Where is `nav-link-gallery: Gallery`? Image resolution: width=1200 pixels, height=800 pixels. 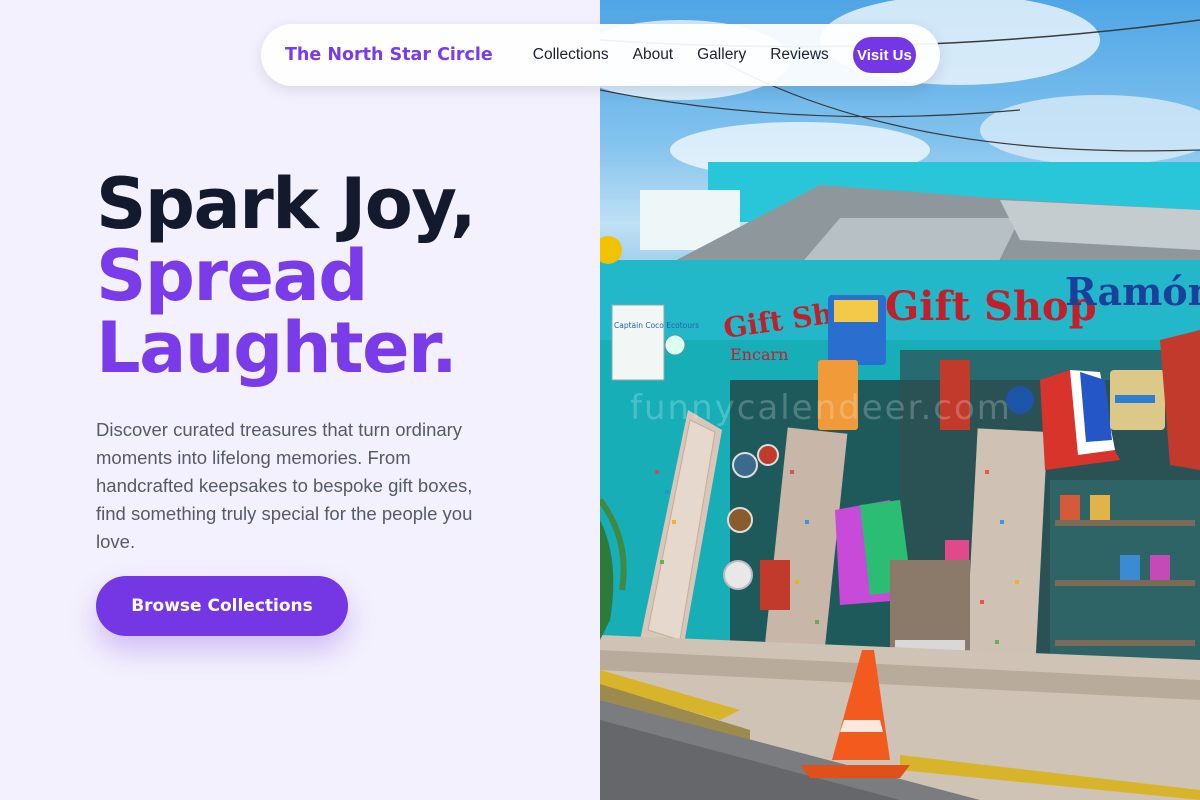
nav-link-gallery: Gallery is located at coordinates (721, 55).